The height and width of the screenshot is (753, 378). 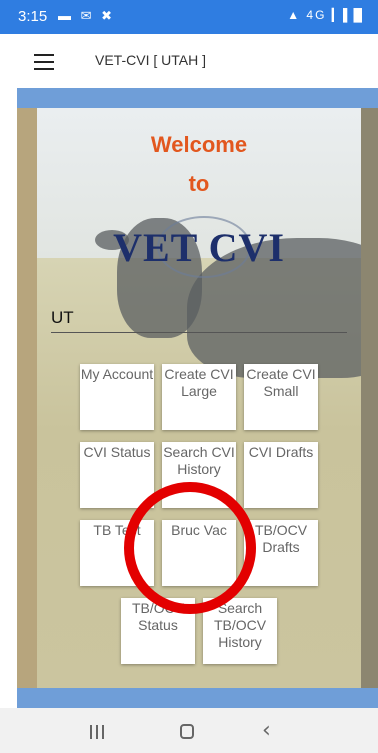 I want to click on create-cvi-small-button: Create CVI Small, so click(x=281, y=397).